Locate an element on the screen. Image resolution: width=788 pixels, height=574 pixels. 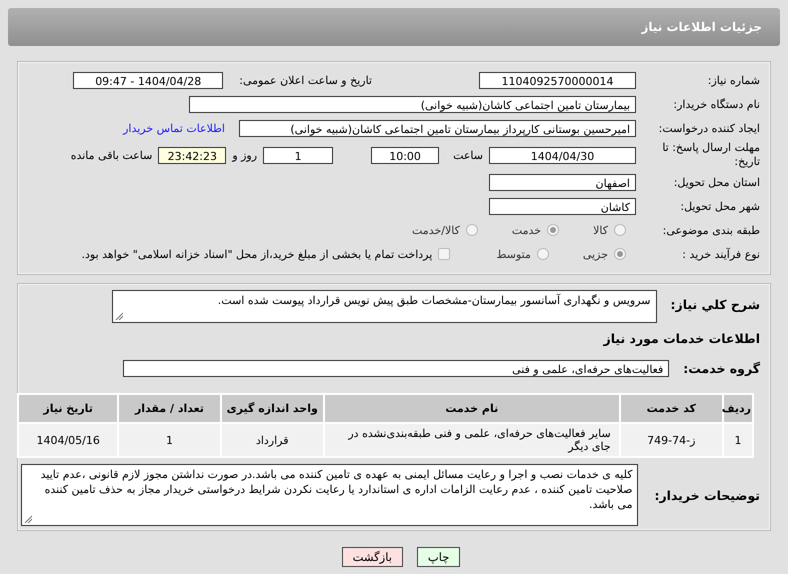
radio-option: متوسط is located at coordinates (522, 254).